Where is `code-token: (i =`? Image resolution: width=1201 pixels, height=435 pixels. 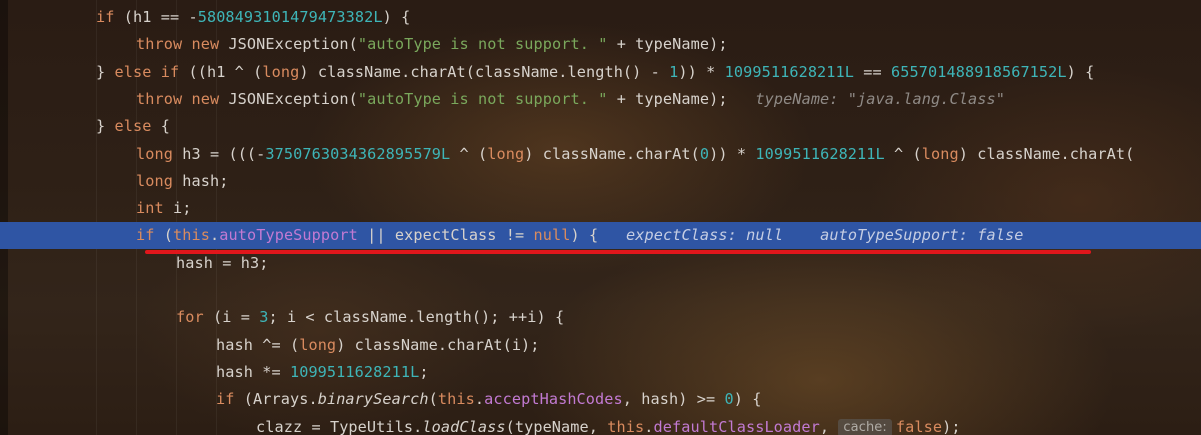 code-token: (i = is located at coordinates (231, 317).